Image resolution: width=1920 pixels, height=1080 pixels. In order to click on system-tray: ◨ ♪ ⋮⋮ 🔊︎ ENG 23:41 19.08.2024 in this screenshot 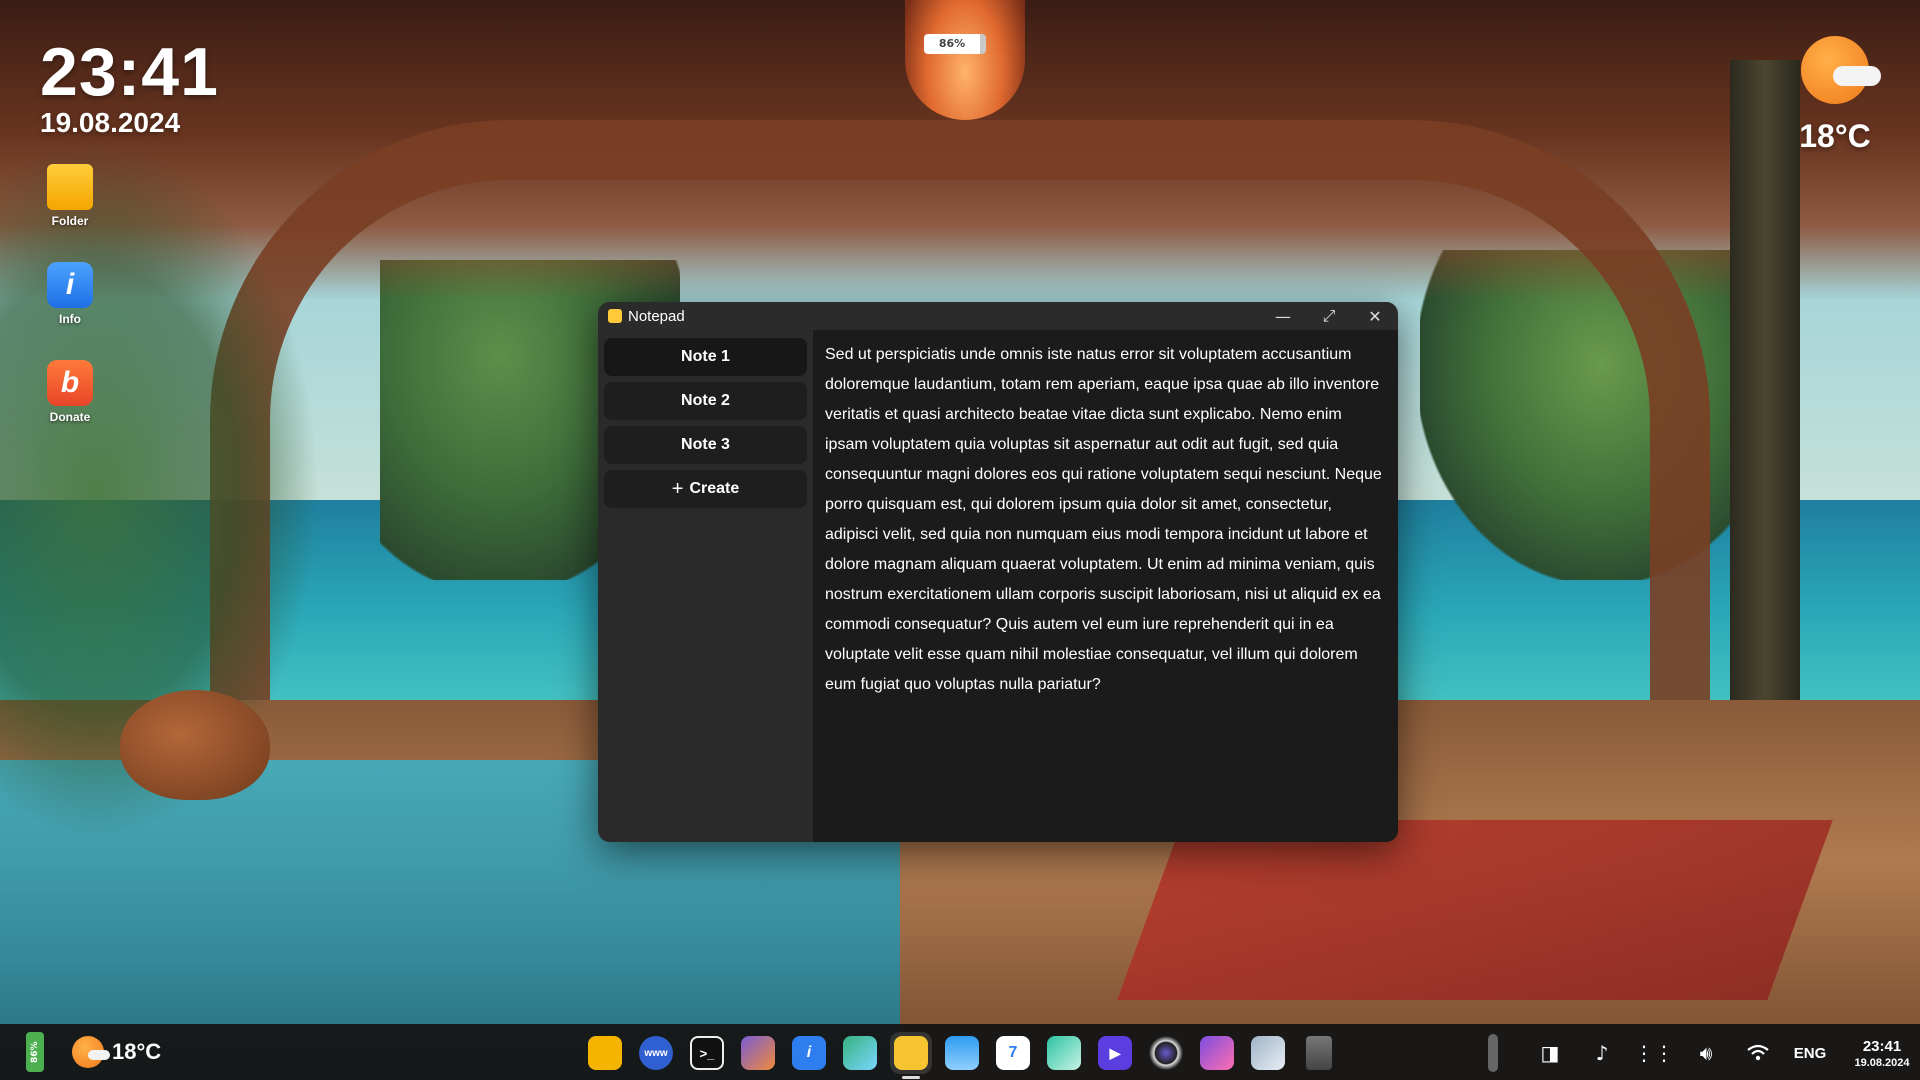, I will do `click(1704, 1053)`.